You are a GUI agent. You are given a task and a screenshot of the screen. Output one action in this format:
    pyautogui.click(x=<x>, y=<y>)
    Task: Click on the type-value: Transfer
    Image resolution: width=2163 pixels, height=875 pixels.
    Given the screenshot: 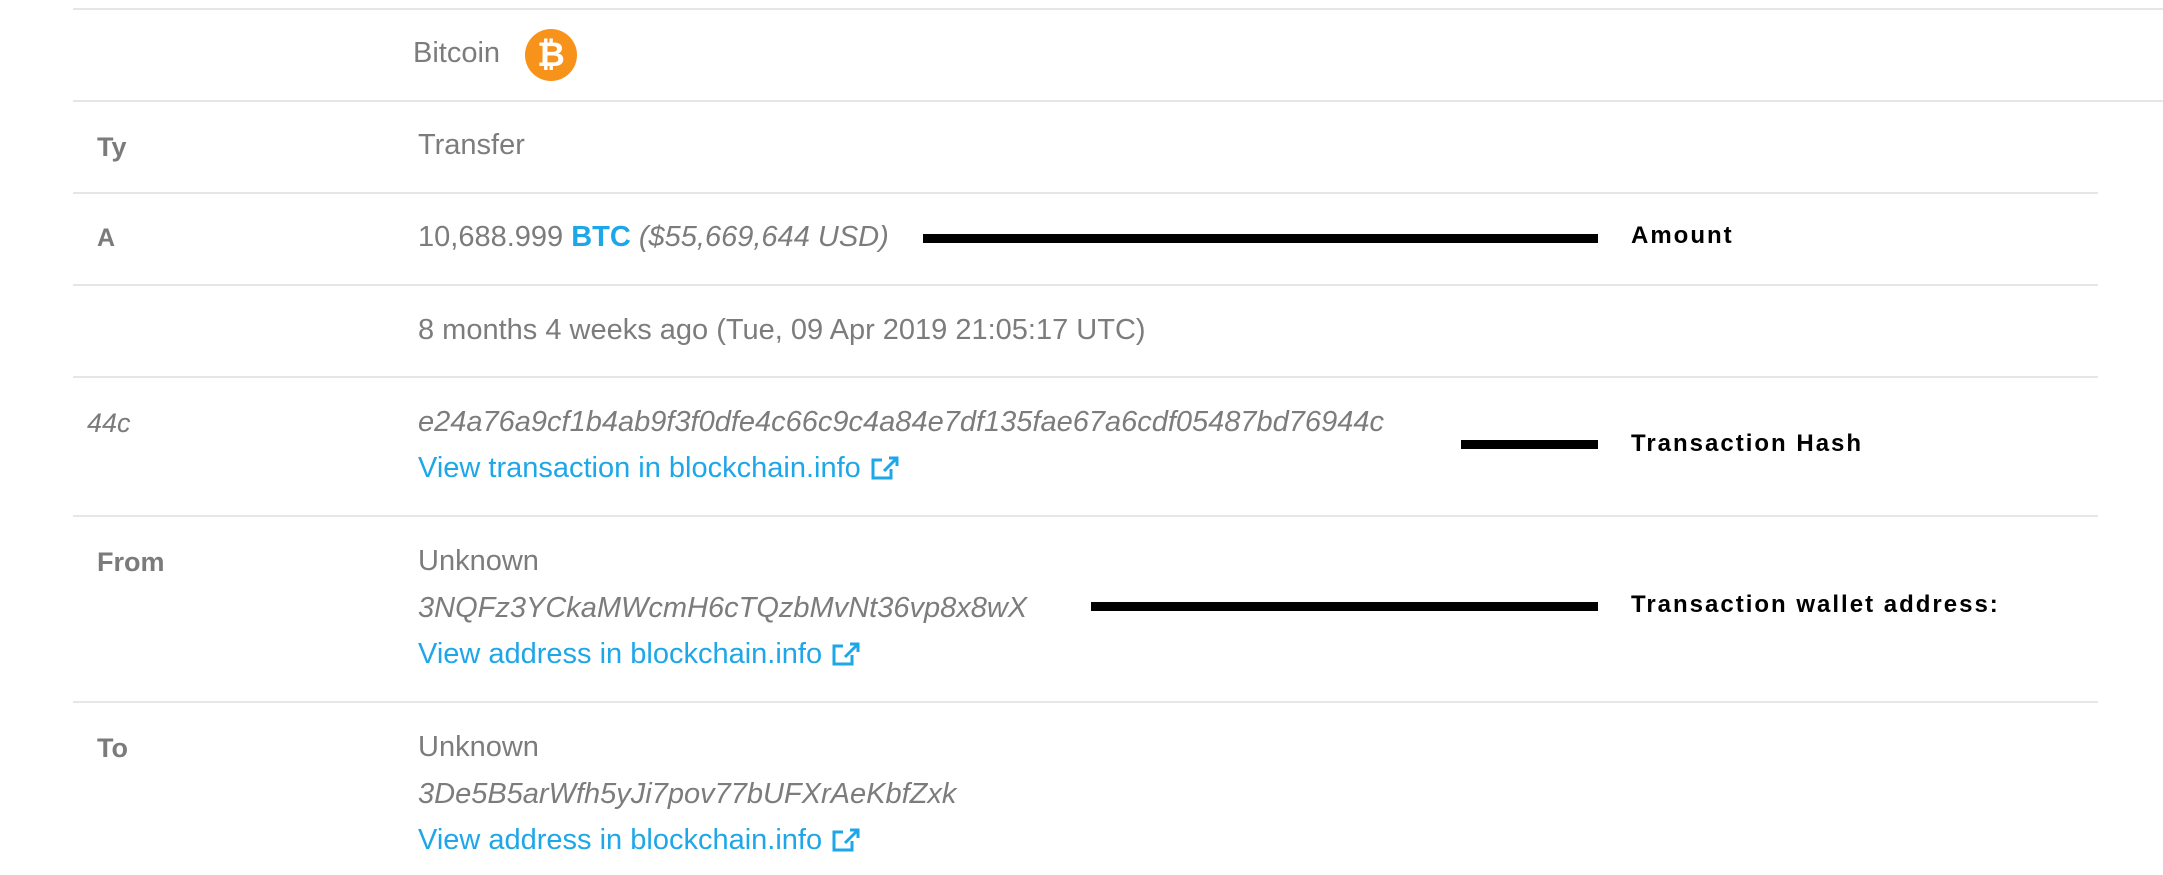 What is the action you would take?
    pyautogui.click(x=471, y=145)
    